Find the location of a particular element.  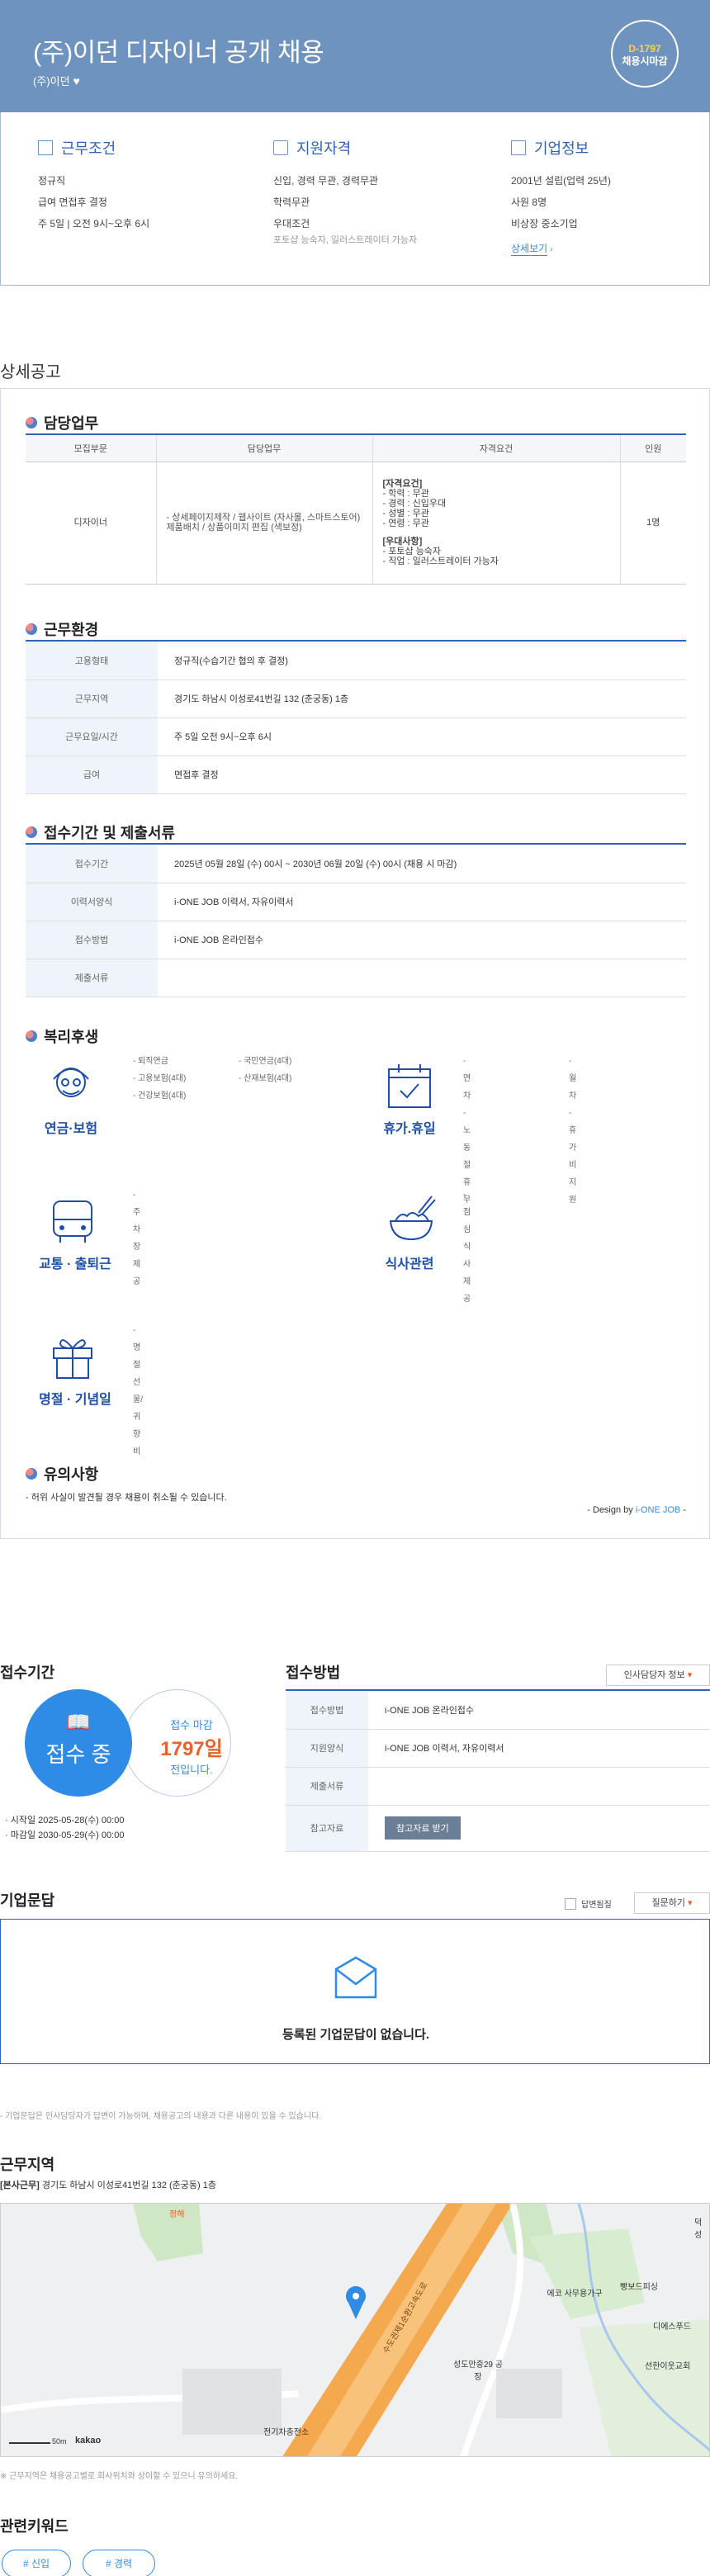

book-icon: 📖 is located at coordinates (78, 1723).